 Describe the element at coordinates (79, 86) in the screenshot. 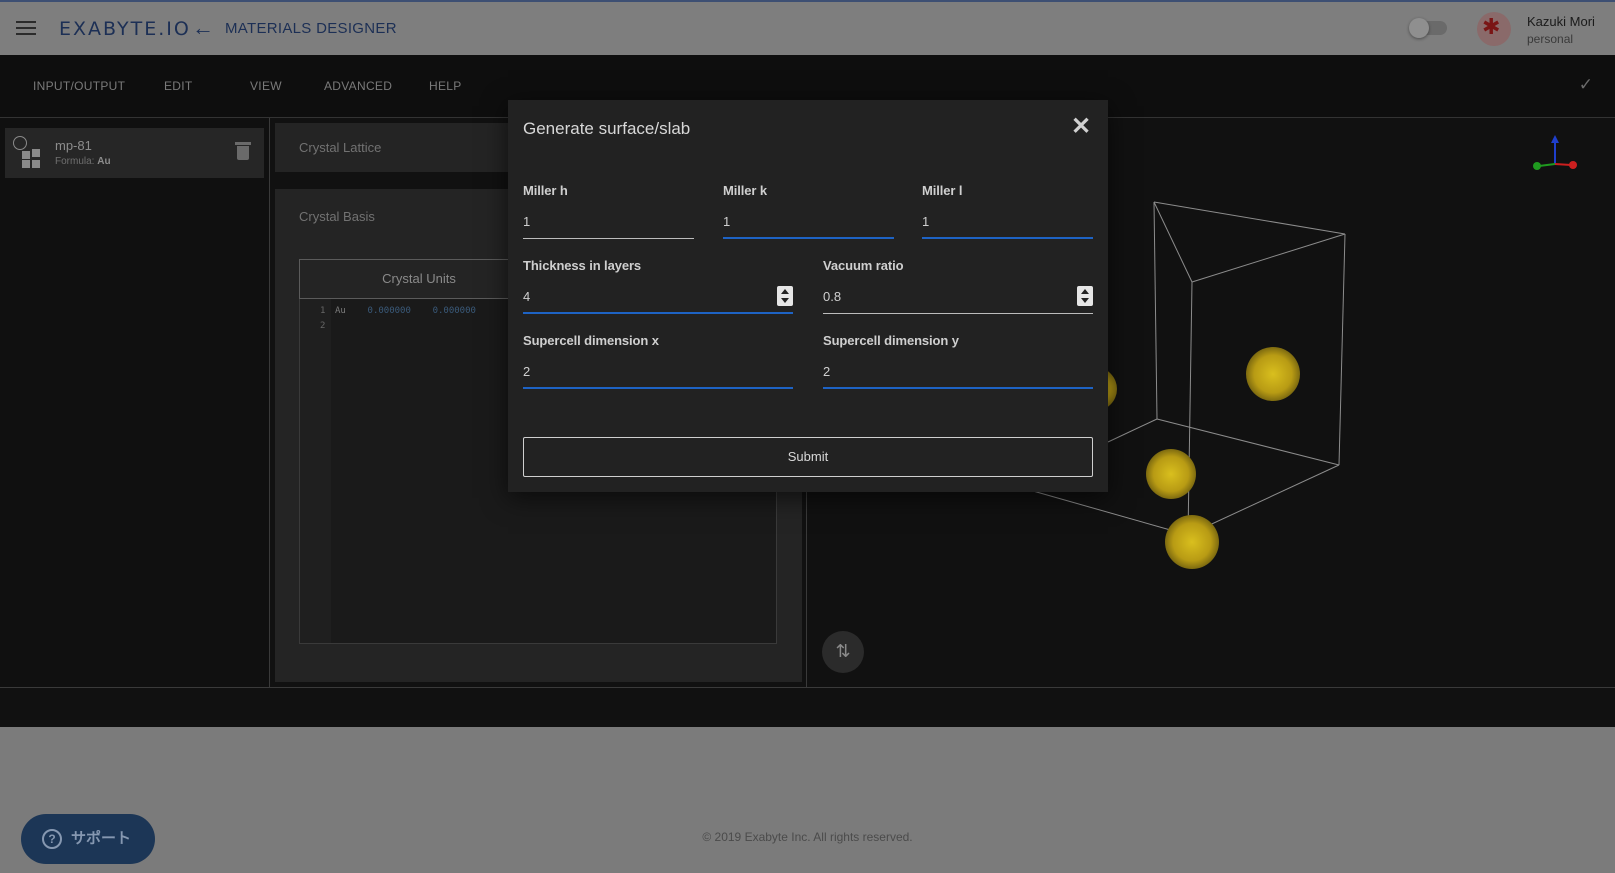

I see `menu-input-output: INPUT/OUTPUT` at that location.